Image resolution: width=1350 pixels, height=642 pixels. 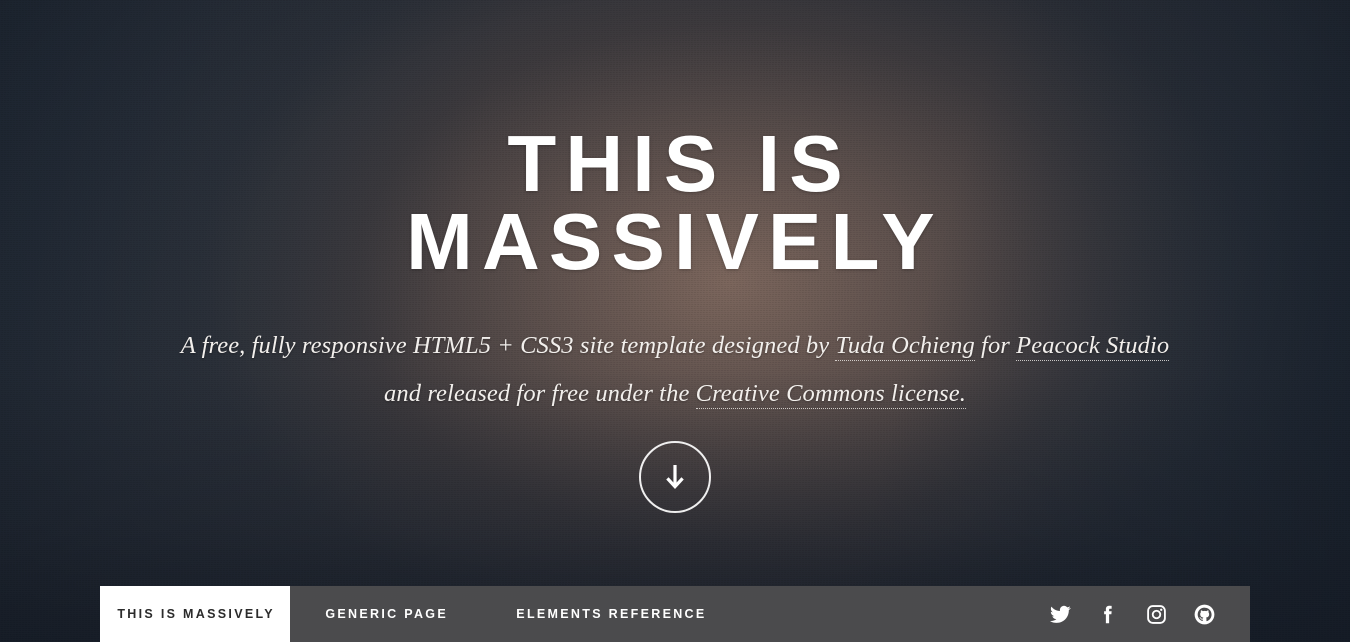 I want to click on nav-item-generic-page: Generic Page, so click(x=385, y=614).